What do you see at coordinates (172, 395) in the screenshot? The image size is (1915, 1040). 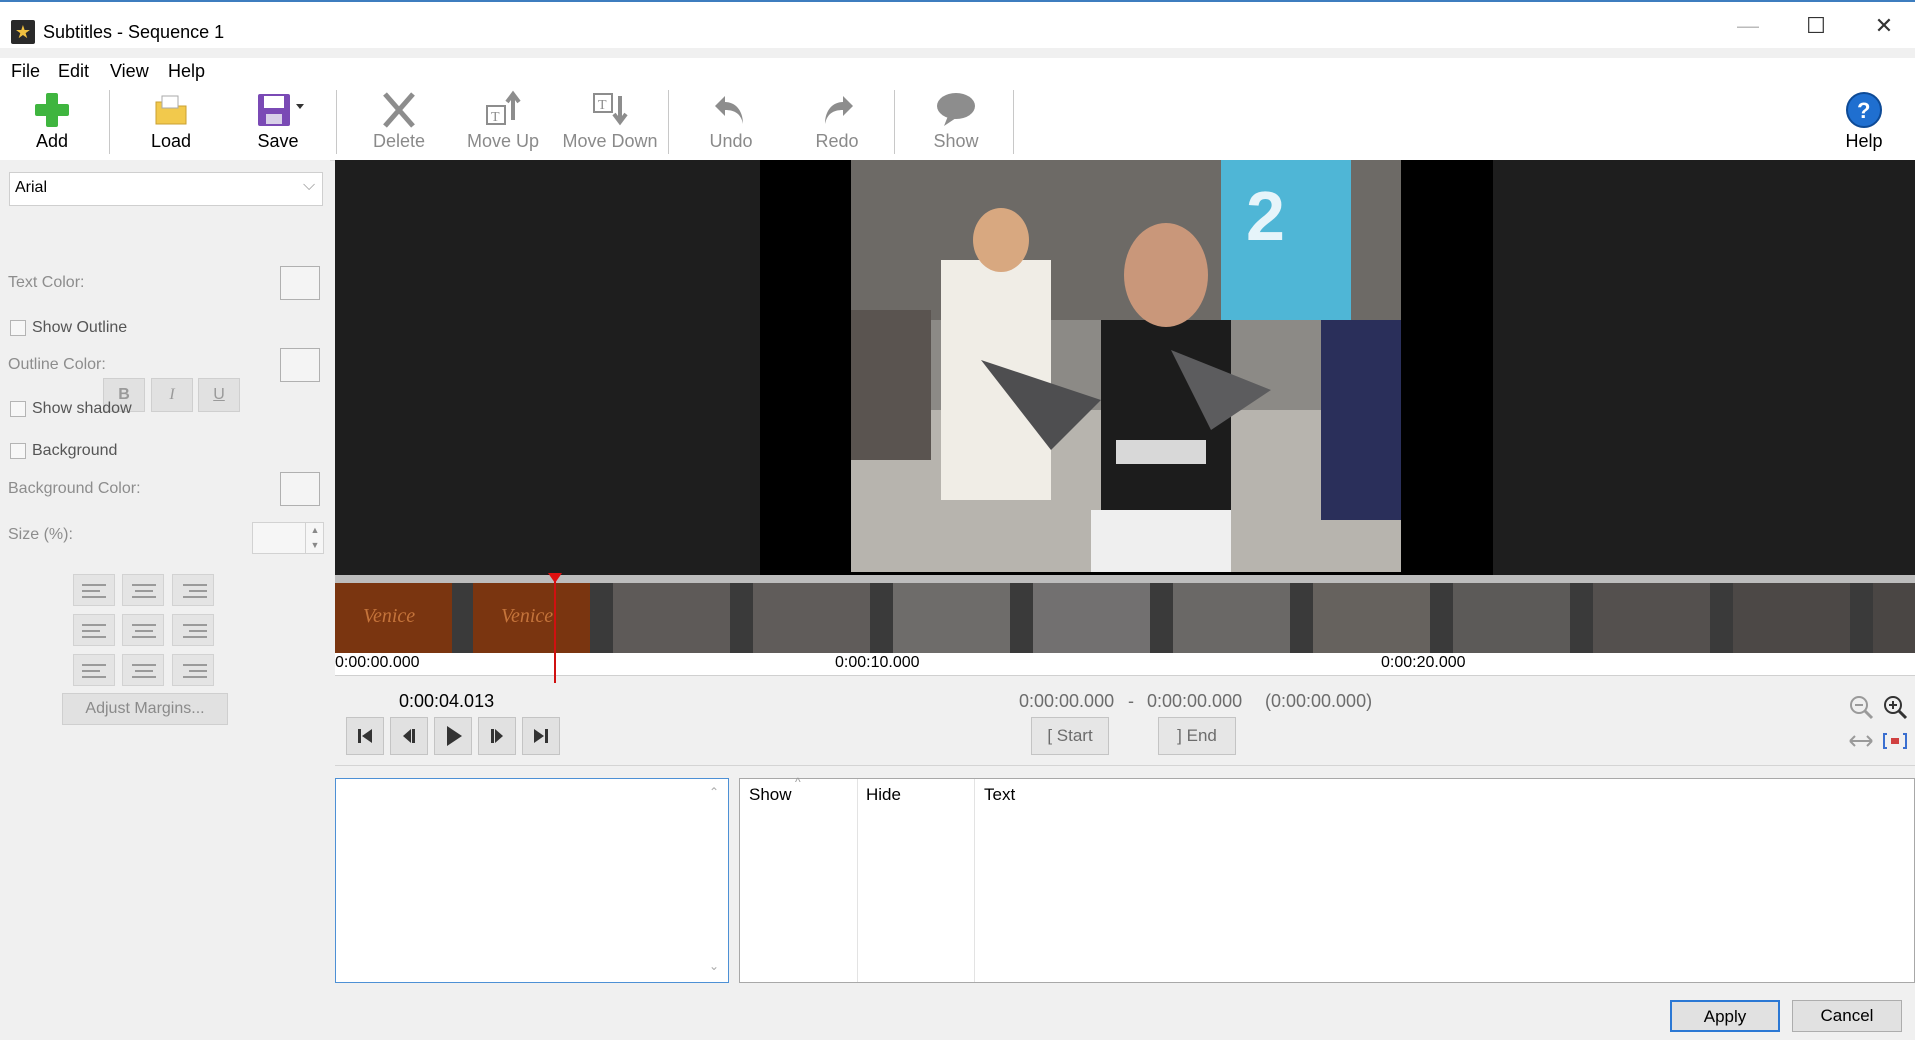 I see `italic-button: I` at bounding box center [172, 395].